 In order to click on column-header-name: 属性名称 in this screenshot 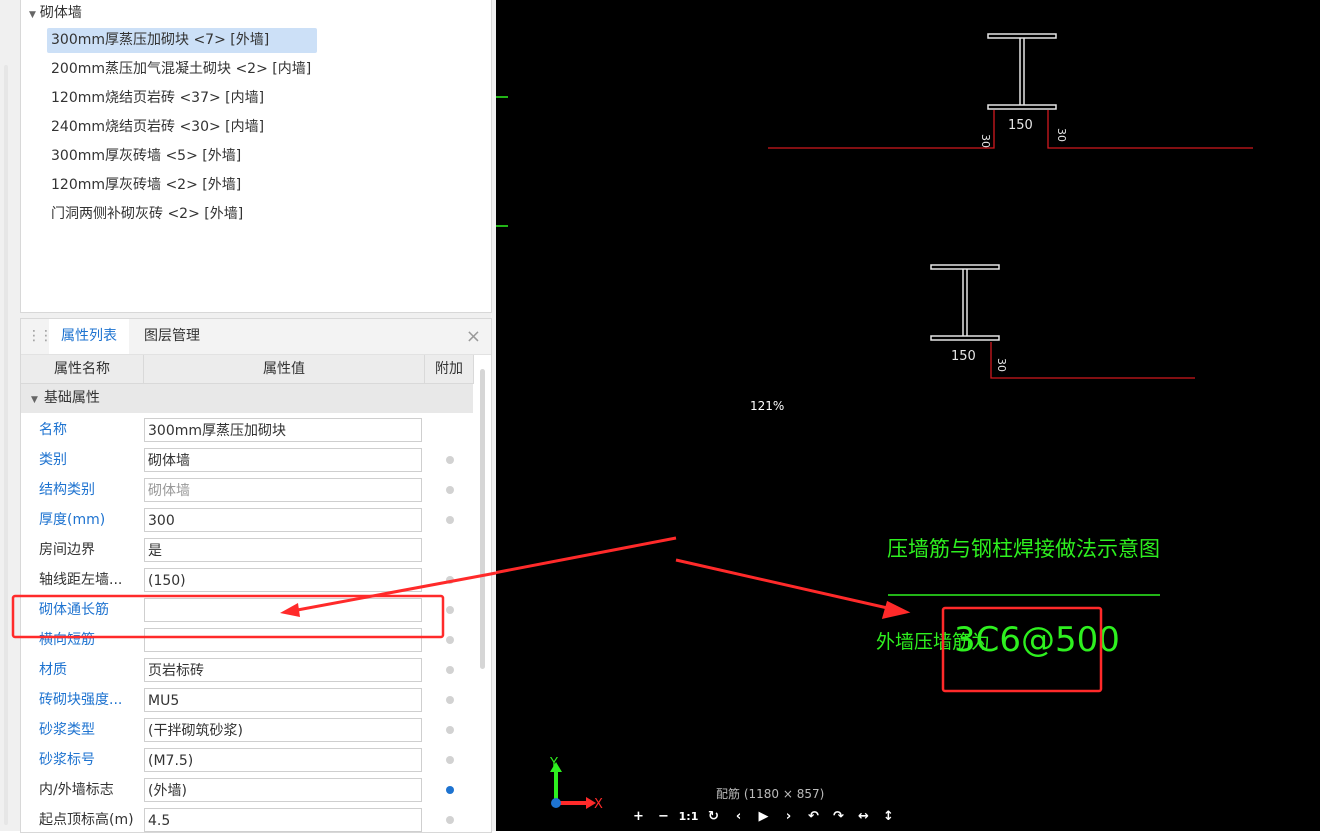, I will do `click(82, 369)`.